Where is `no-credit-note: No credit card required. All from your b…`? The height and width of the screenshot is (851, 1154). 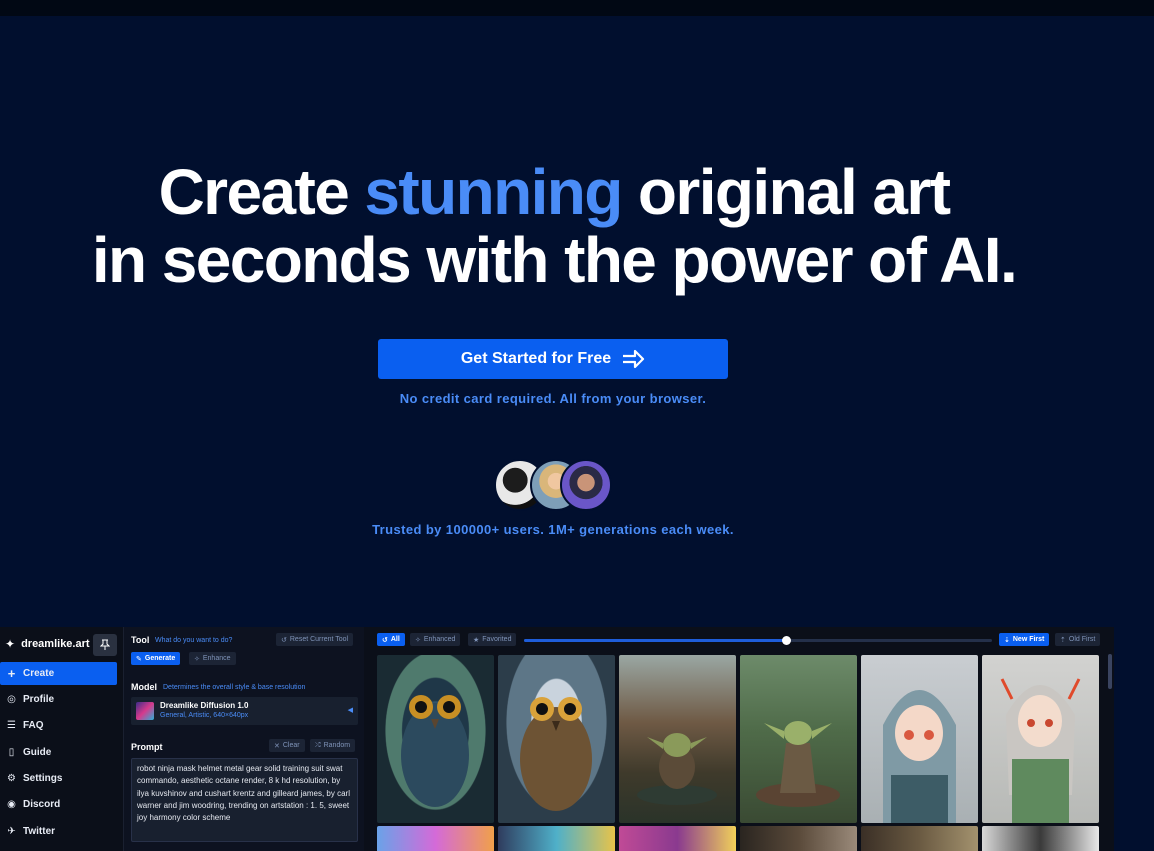
no-credit-note: No credit card required. All from your b… is located at coordinates (553, 398).